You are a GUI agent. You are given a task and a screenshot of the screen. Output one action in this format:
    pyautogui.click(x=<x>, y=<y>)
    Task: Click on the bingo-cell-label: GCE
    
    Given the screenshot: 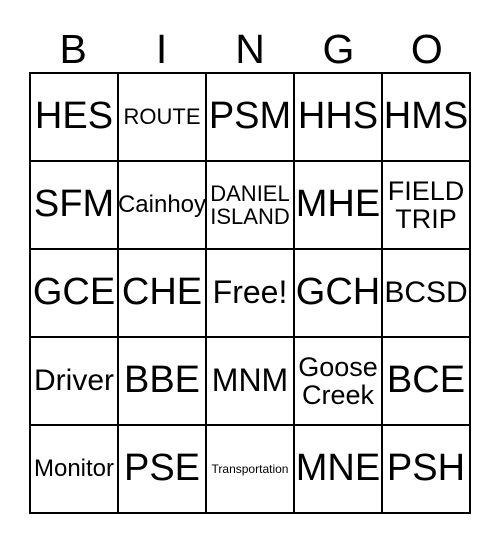 What is the action you would take?
    pyautogui.click(x=74, y=292)
    